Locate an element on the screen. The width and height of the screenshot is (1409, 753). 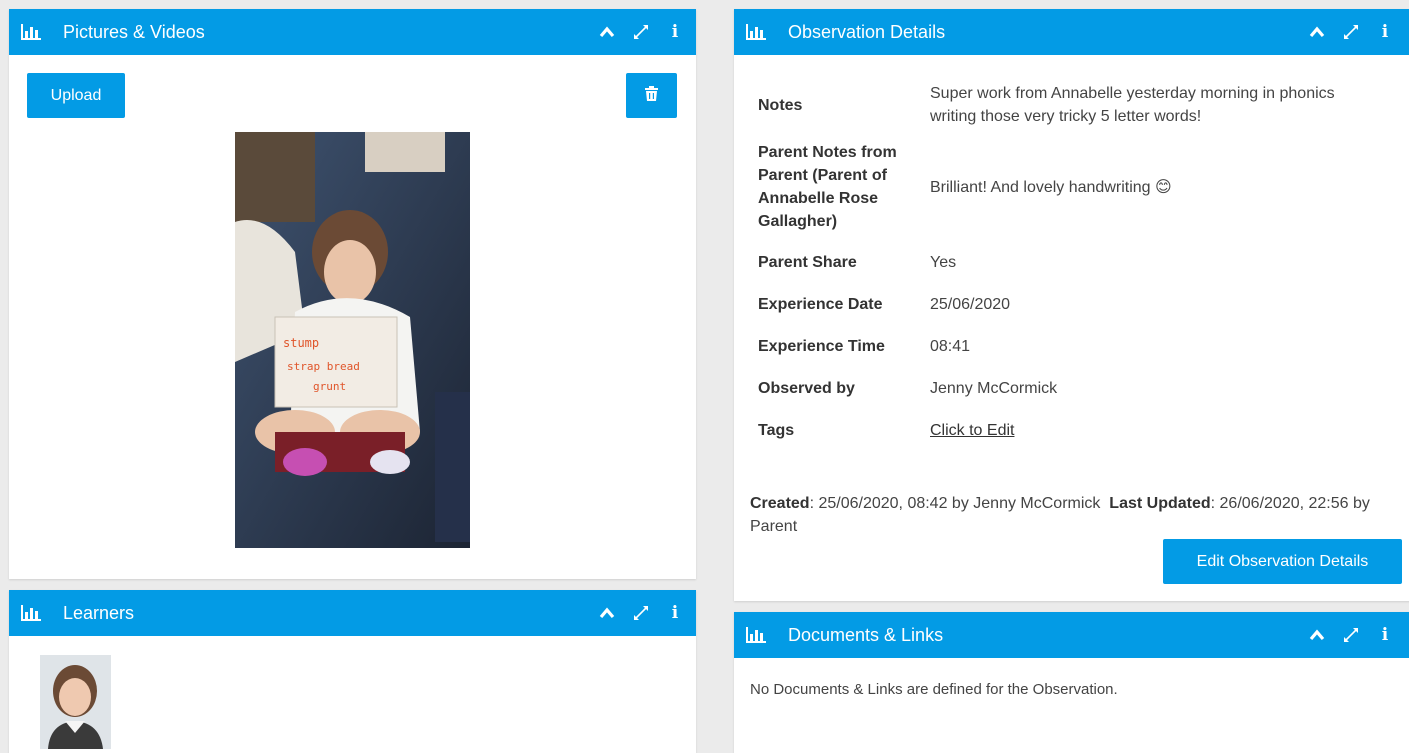
last-updated-label: Last Updated is located at coordinates (1160, 503).